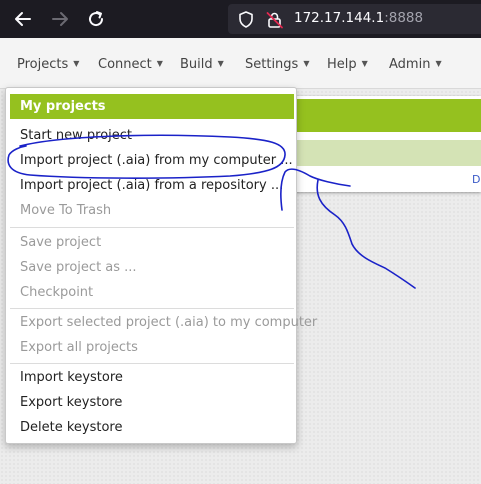  Describe the element at coordinates (339, 18) in the screenshot. I see `url-host: 172.17.144.1` at that location.